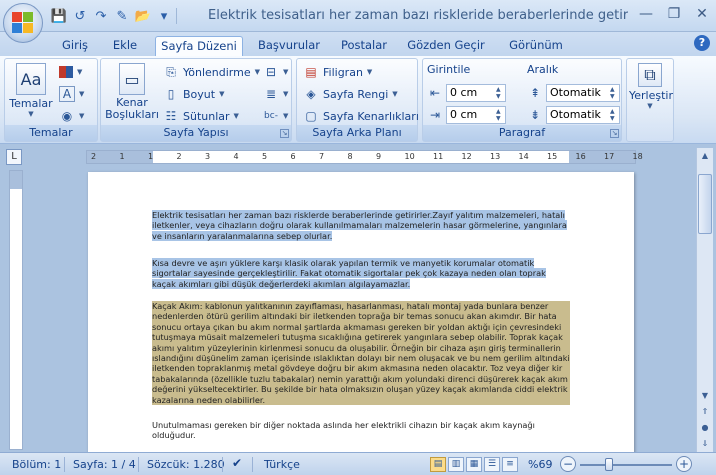 This screenshot has width=716, height=475. I want to click on ruler-tick: 9, so click(379, 156).